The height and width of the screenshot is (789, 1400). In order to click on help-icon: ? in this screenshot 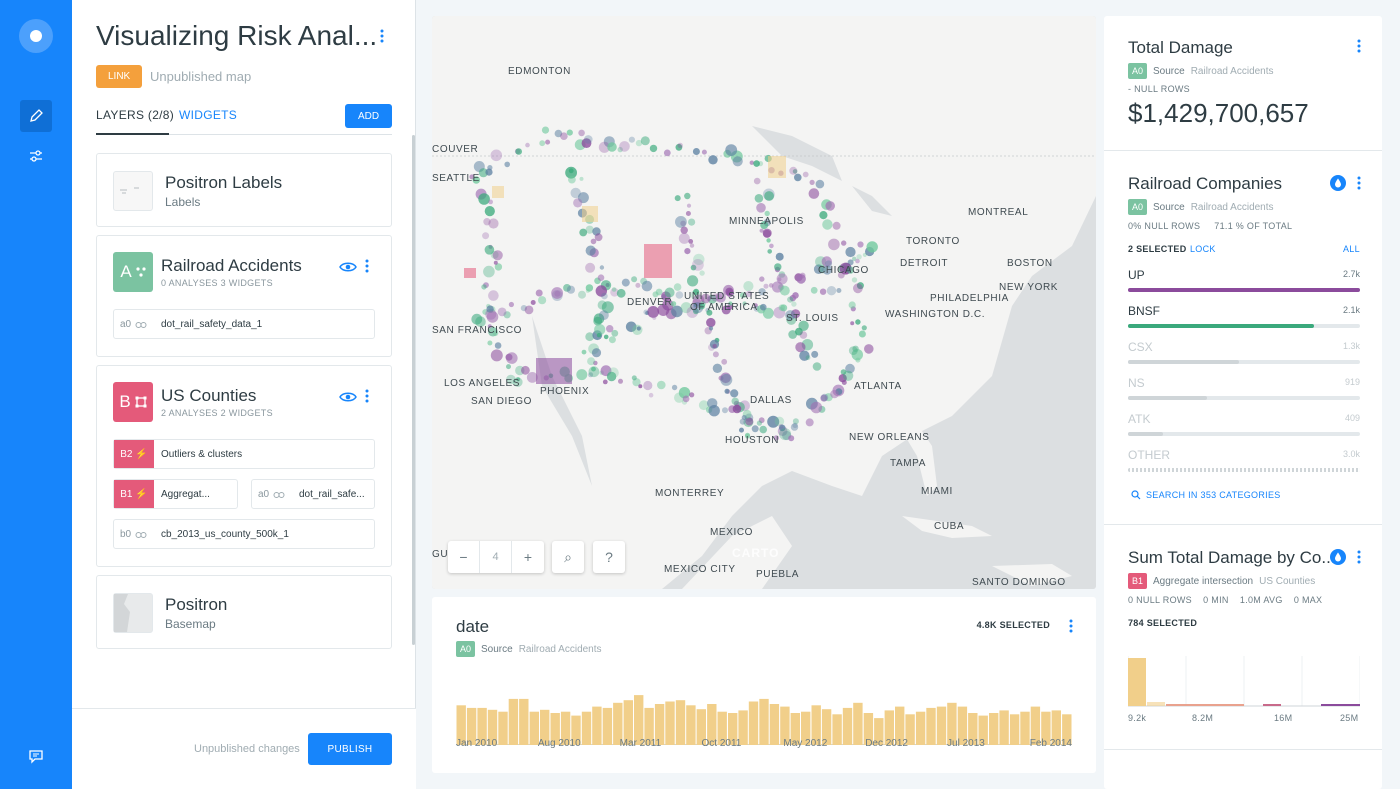, I will do `click(609, 557)`.